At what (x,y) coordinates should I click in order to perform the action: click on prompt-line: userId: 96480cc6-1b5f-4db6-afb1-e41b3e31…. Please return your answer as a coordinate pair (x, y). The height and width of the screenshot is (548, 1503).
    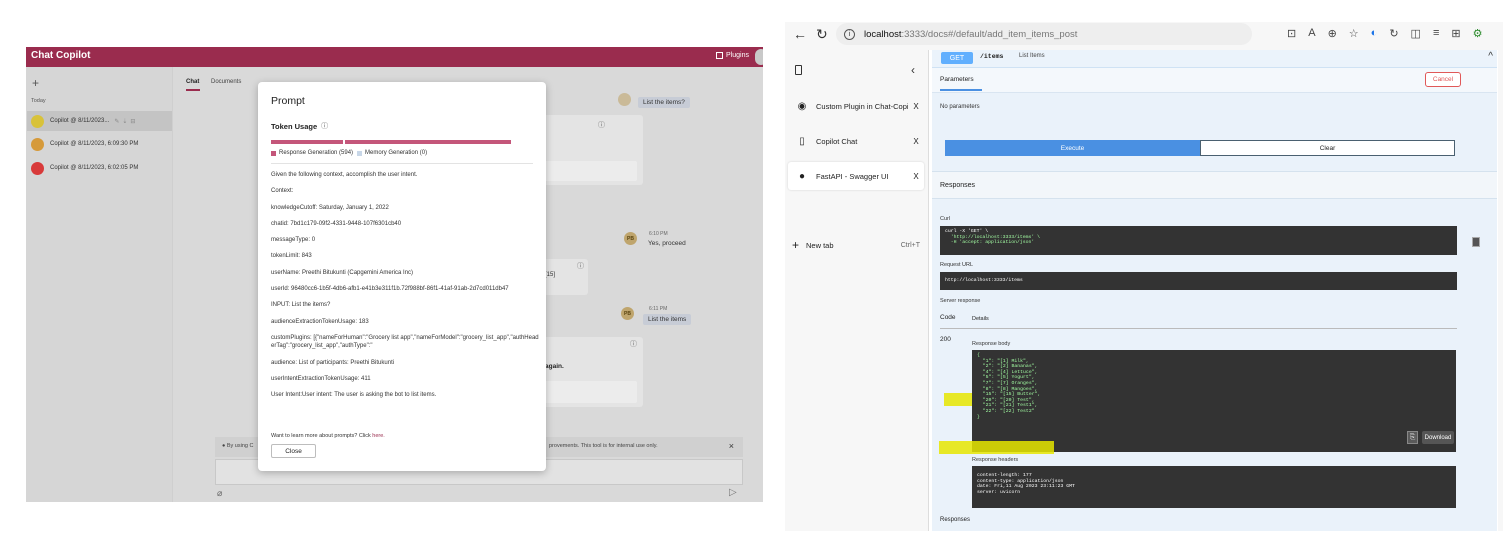
    Looking at the image, I should click on (390, 289).